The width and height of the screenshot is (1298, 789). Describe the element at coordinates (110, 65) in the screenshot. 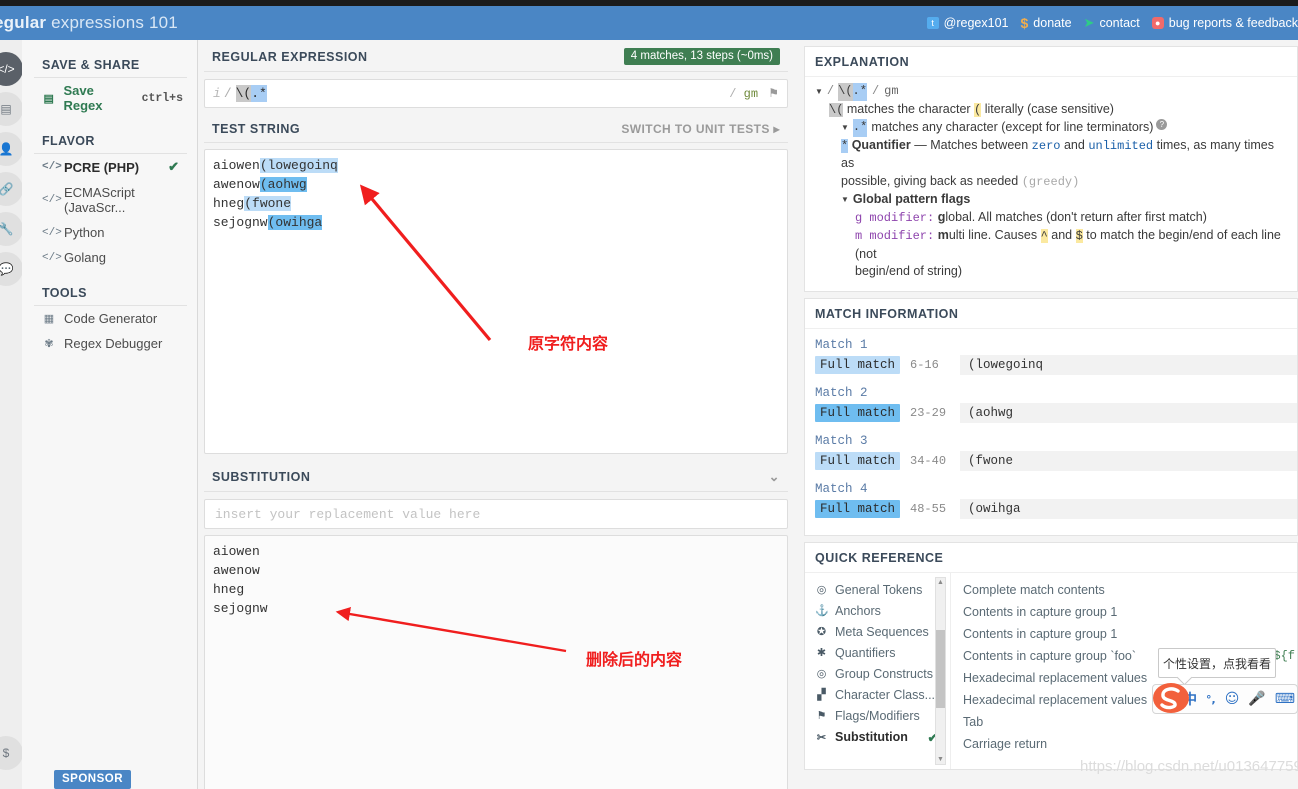

I see `sidebar-heading-save-share: SAVE & SHARE` at that location.